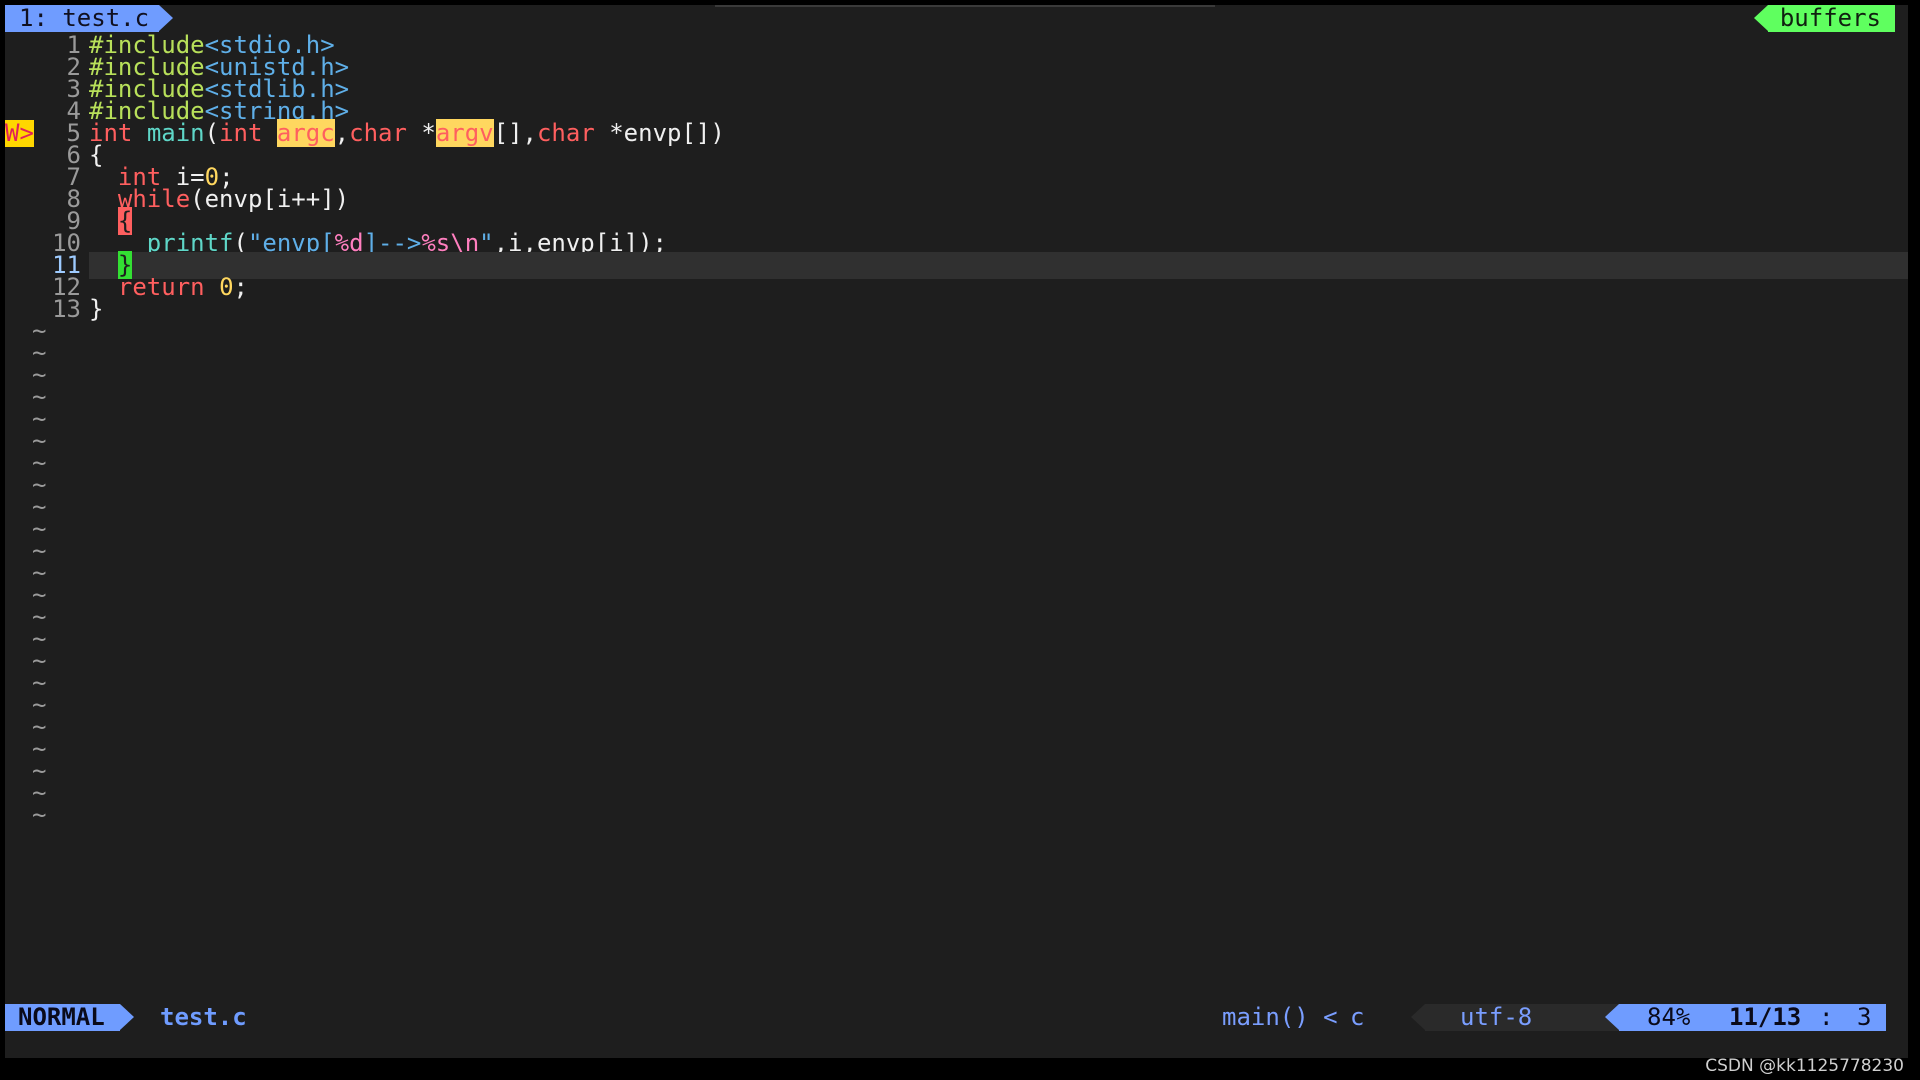 The width and height of the screenshot is (1920, 1080). I want to click on status-filename: test.c, so click(203, 1017).